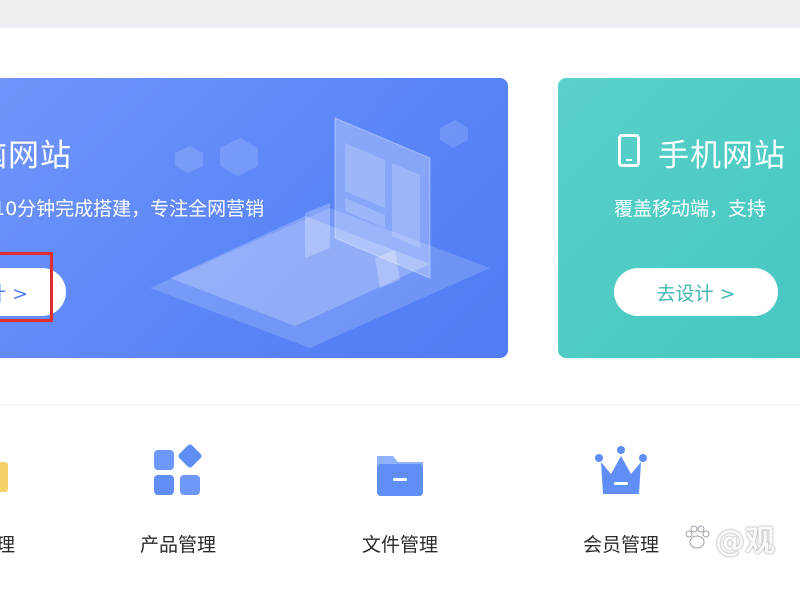  What do you see at coordinates (621, 472) in the screenshot?
I see `crown-icon` at bounding box center [621, 472].